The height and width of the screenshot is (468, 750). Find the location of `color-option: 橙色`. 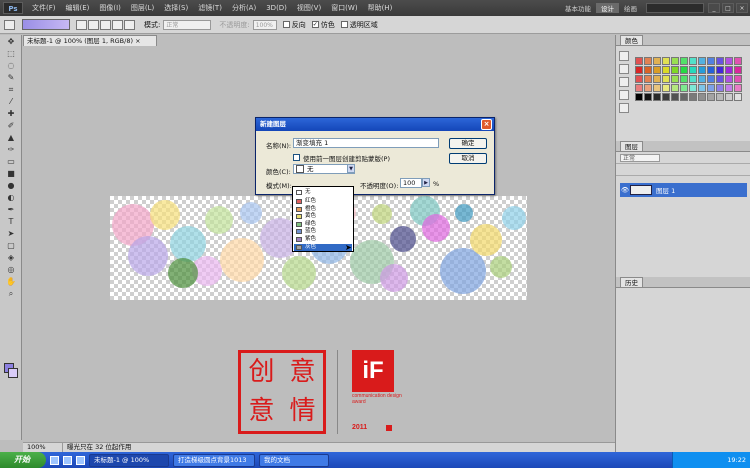

color-option: 橙色 is located at coordinates (323, 209).